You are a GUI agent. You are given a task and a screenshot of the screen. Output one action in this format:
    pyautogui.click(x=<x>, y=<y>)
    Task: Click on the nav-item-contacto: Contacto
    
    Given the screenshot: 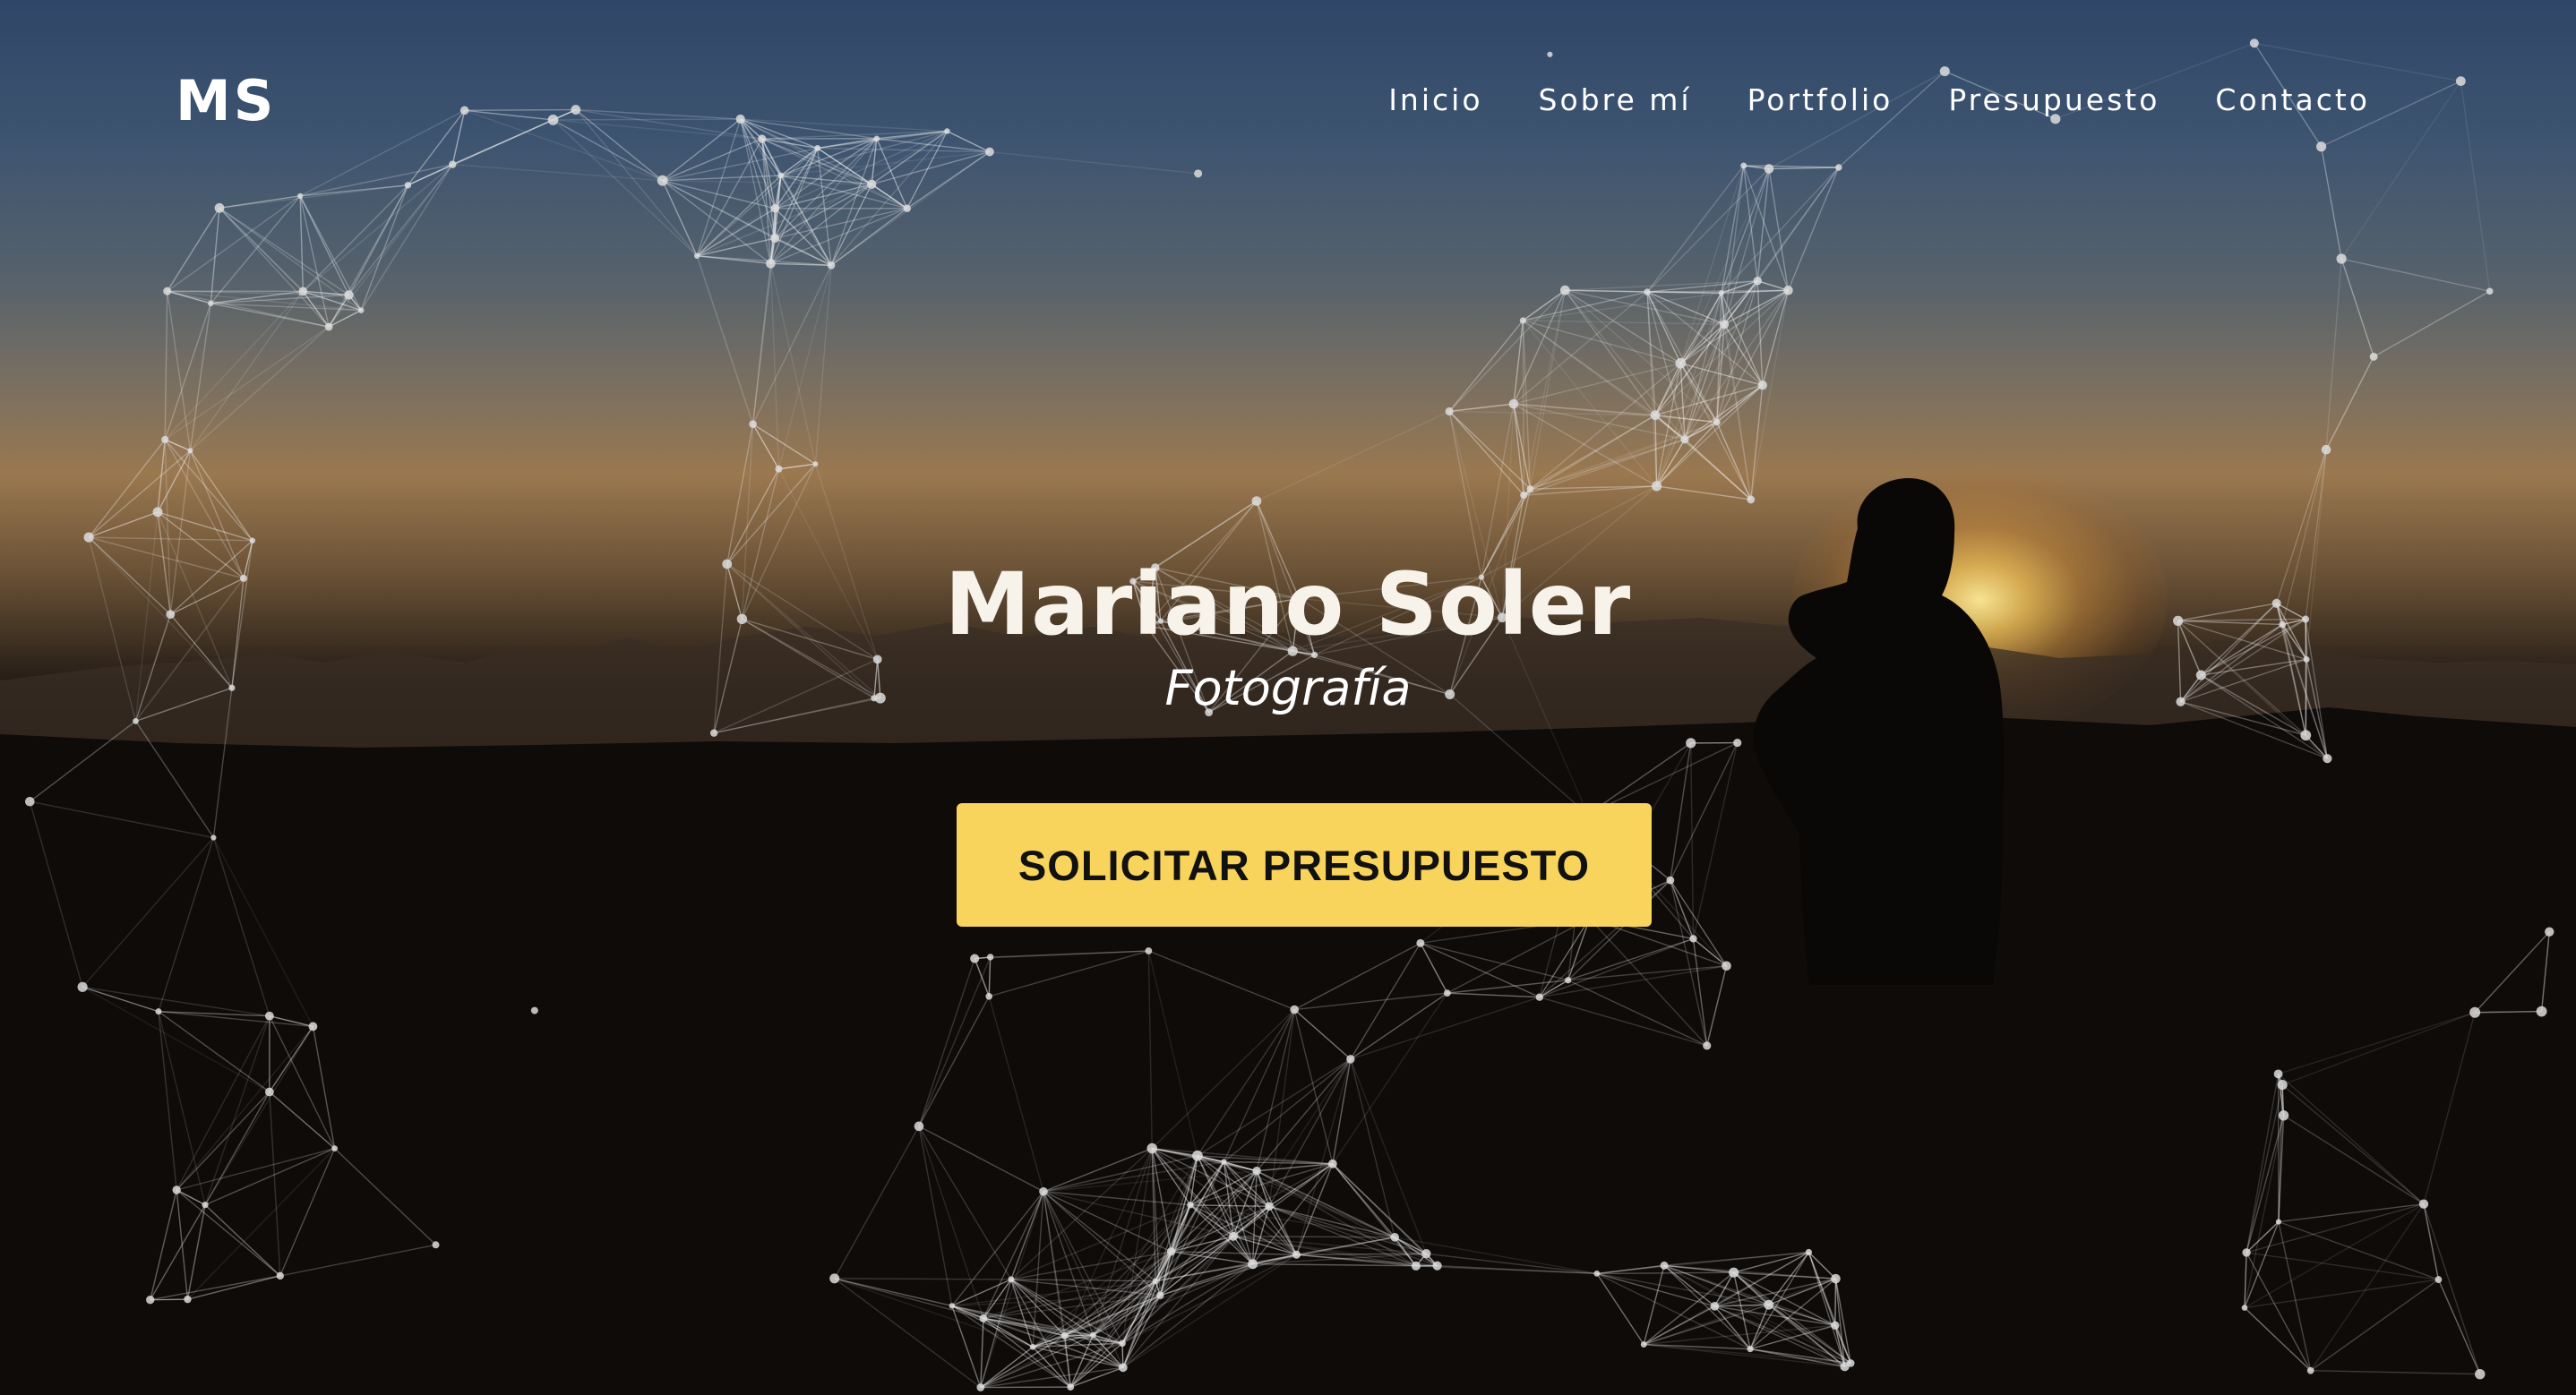 What is the action you would take?
    pyautogui.click(x=2292, y=99)
    